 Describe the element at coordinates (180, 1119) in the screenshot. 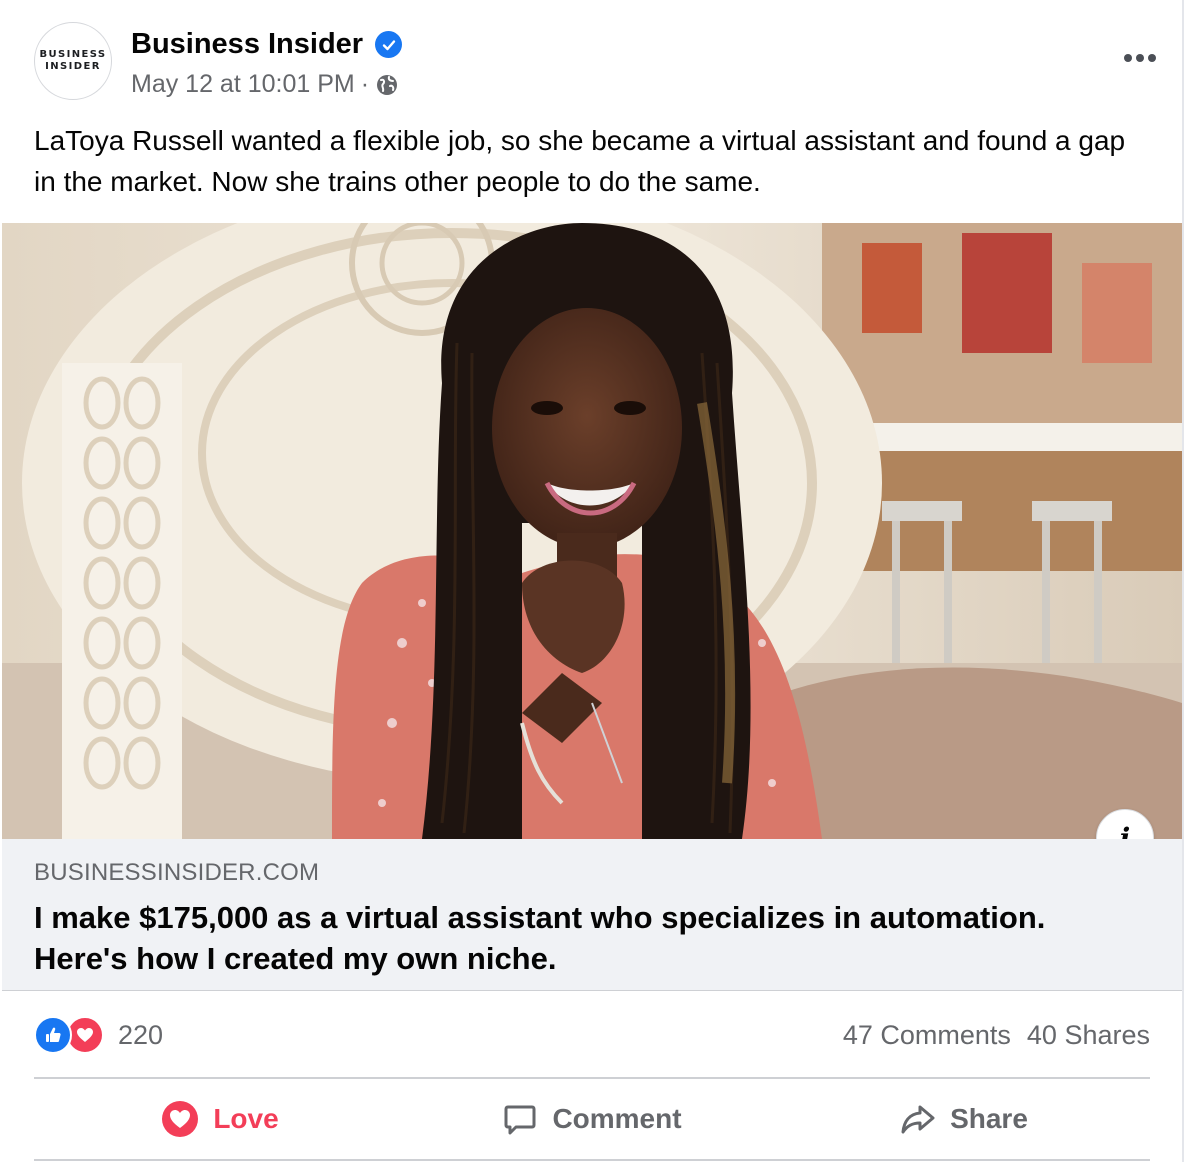

I see `love-icon` at that location.